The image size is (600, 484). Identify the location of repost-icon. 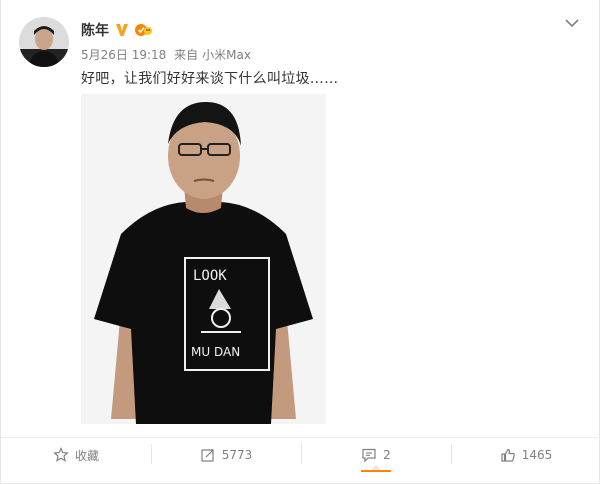
(208, 455).